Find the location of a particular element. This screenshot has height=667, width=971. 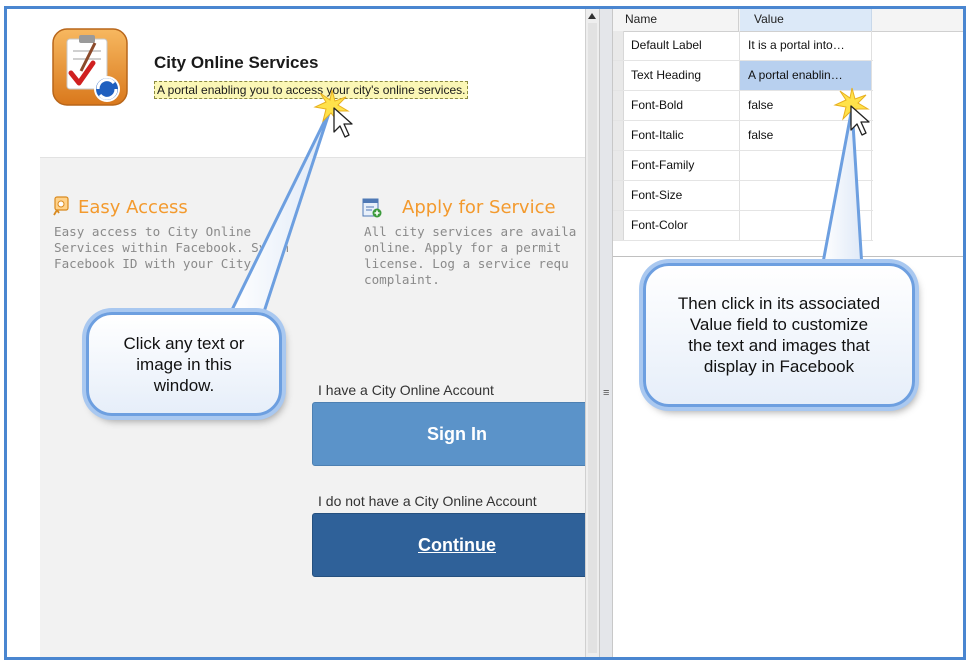

form-add-icon is located at coordinates (372, 208).